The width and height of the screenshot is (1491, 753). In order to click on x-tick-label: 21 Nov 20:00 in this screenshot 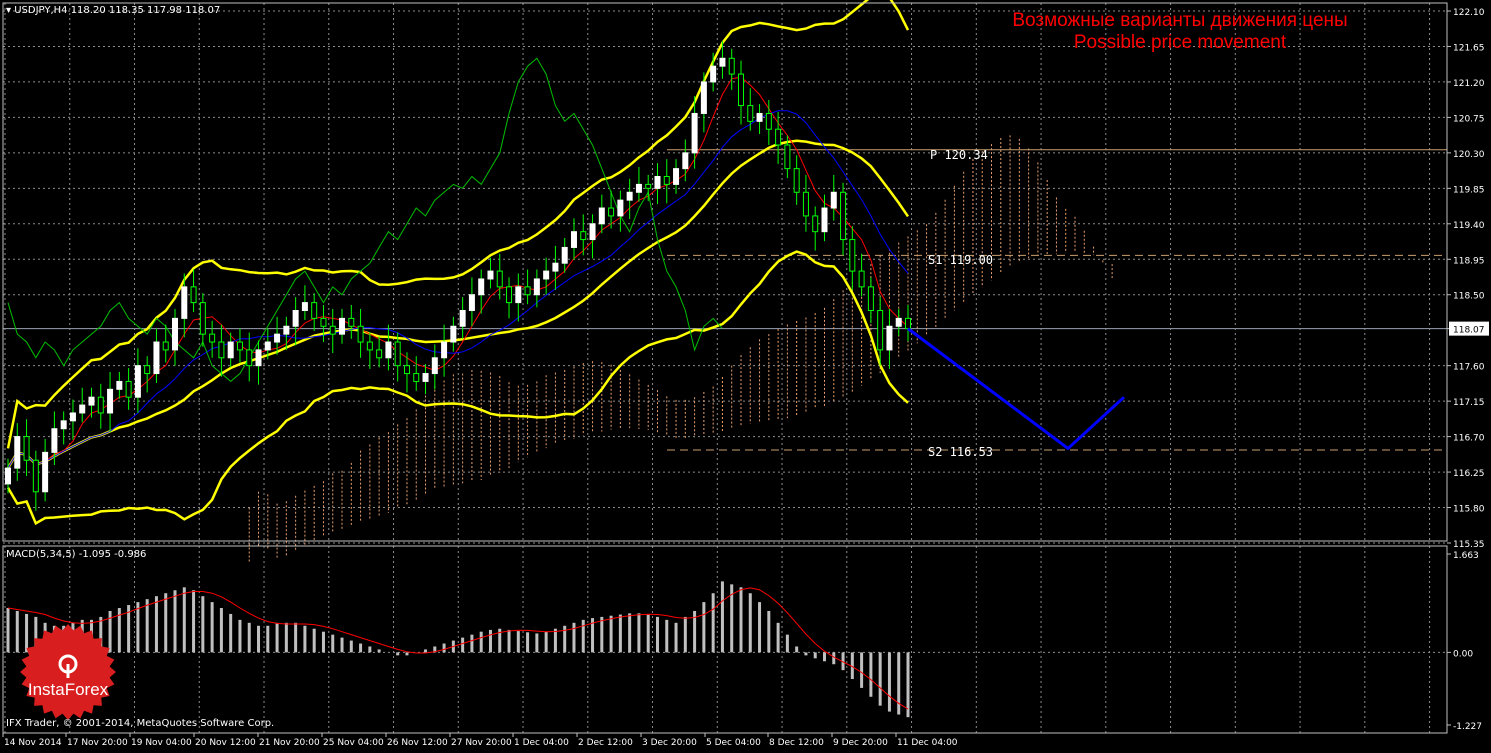, I will do `click(289, 743)`.